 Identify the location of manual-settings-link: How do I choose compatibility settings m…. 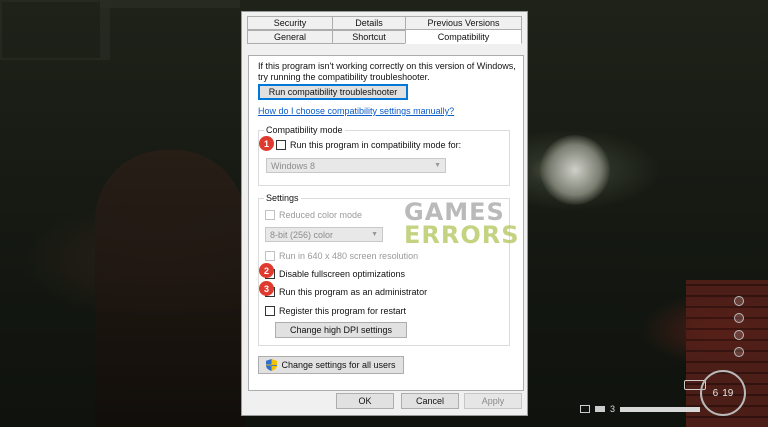
(356, 111).